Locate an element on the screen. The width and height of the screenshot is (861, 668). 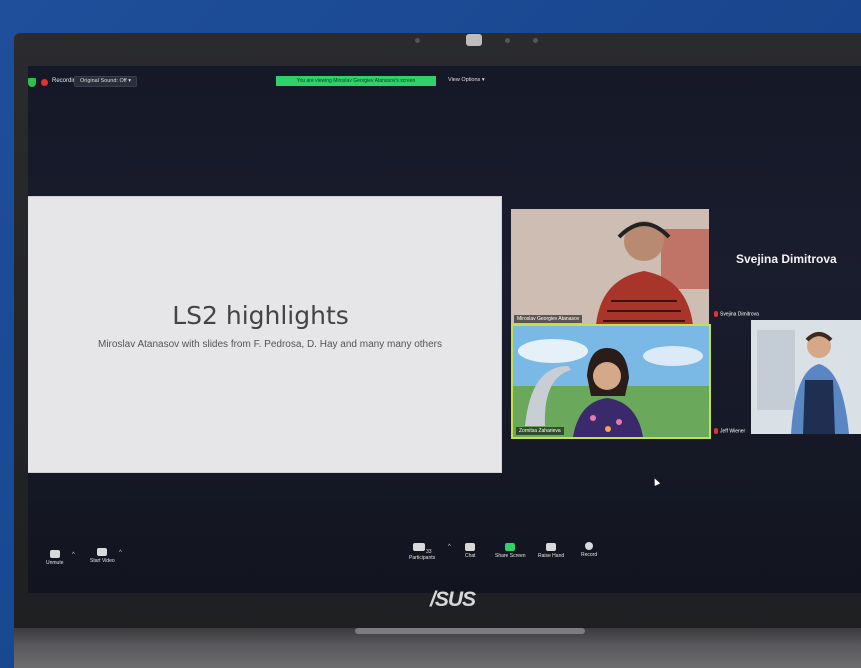
record-button: Record is located at coordinates (589, 550).